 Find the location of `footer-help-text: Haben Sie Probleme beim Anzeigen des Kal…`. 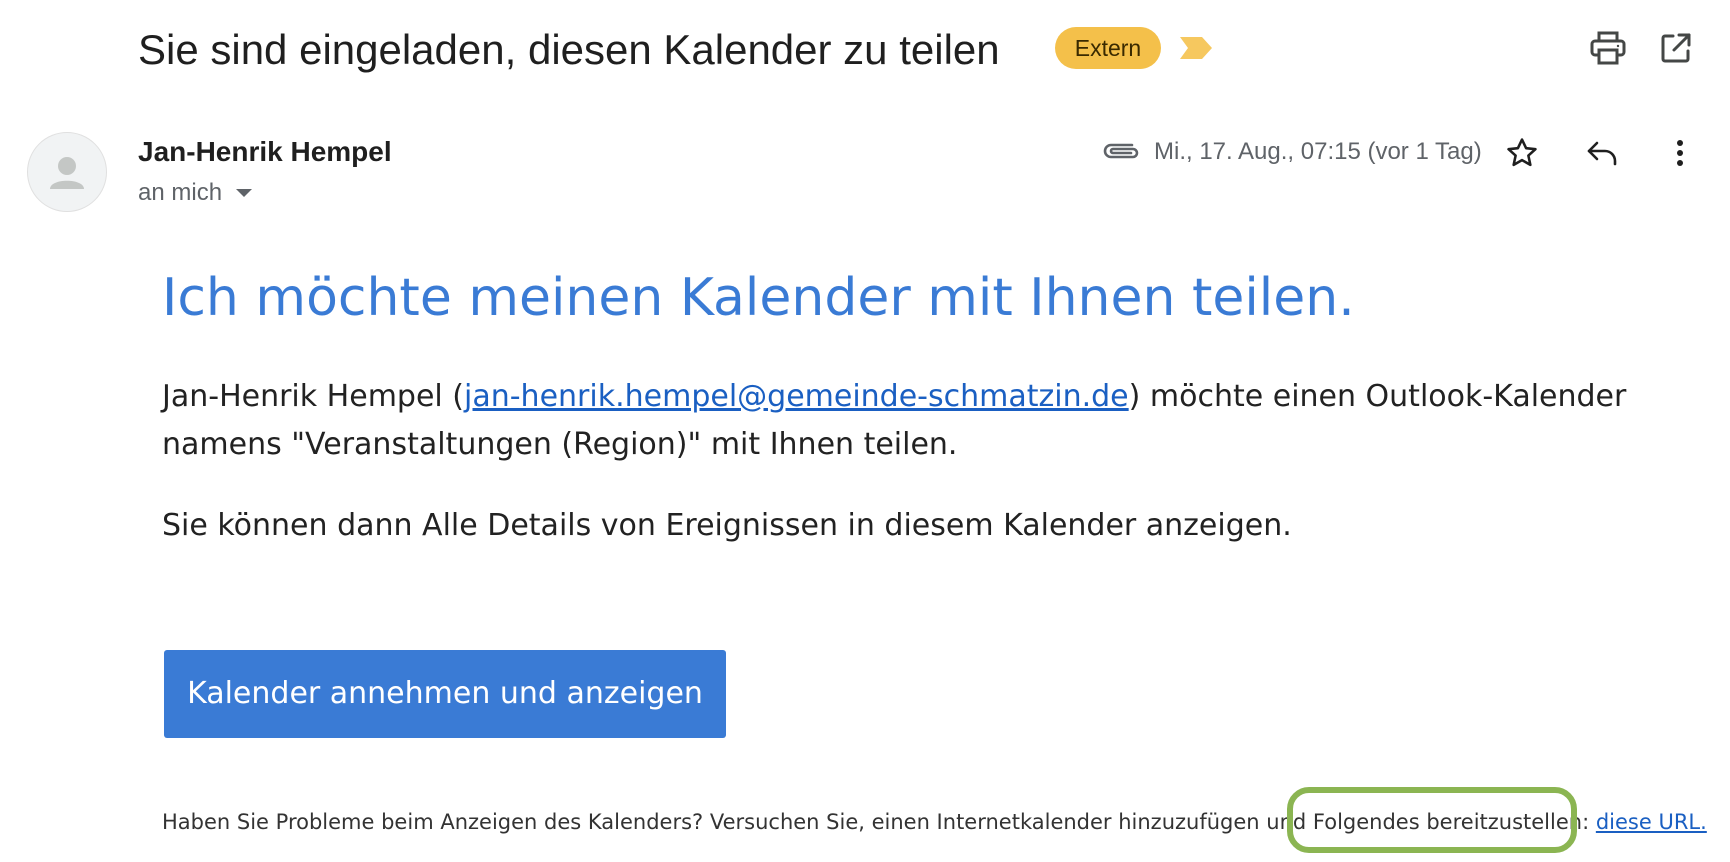

footer-help-text: Haben Sie Probleme beim Anzeigen des Kal… is located at coordinates (934, 822).